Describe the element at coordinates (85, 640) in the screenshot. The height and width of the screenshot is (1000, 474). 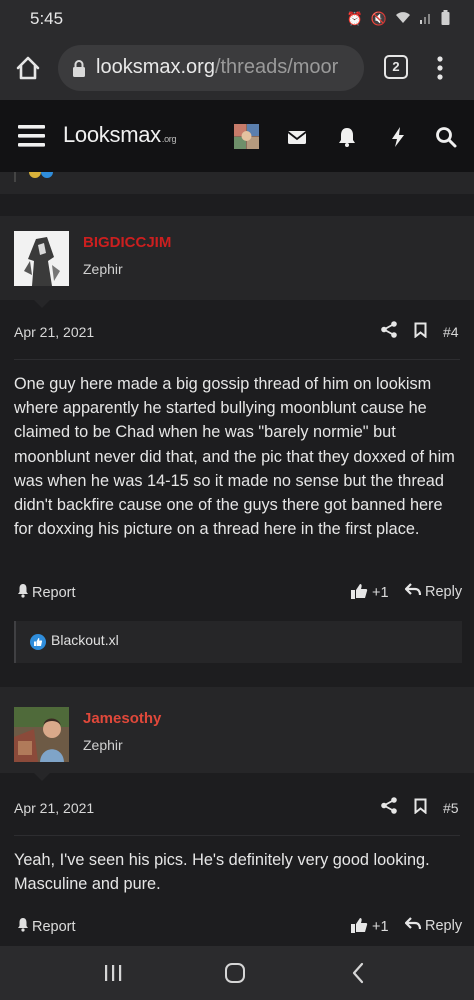
I see `reaction-user-link: Blackout.xl` at that location.